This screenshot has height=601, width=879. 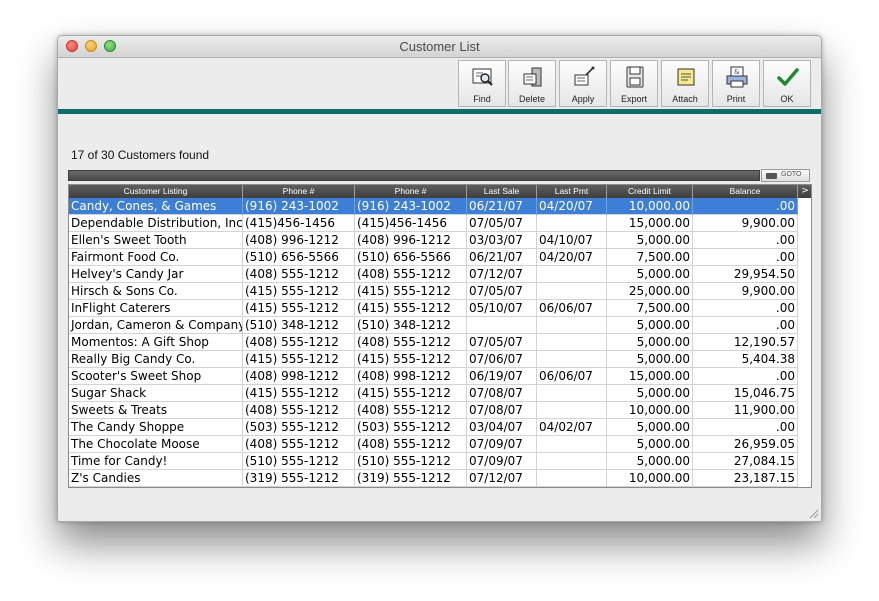 What do you see at coordinates (736, 83) in the screenshot?
I see `print-button: & Print` at bounding box center [736, 83].